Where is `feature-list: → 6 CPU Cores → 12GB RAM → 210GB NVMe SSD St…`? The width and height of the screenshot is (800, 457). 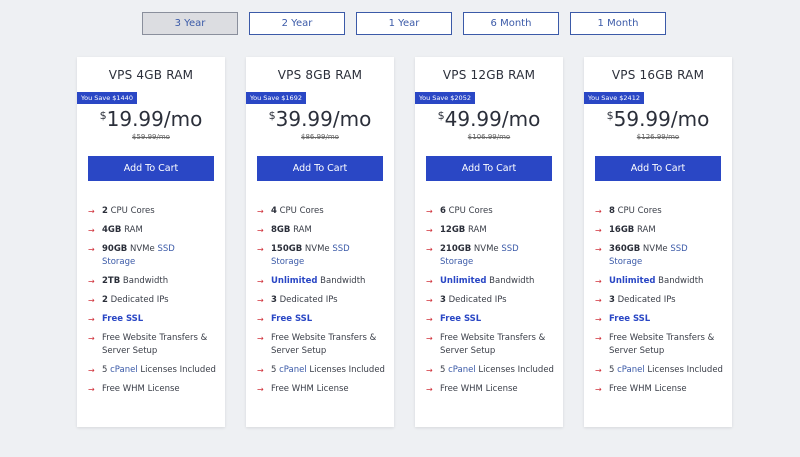 feature-list: → 6 CPU Cores → 12GB RAM → 210GB NVMe SSD St… is located at coordinates (491, 303).